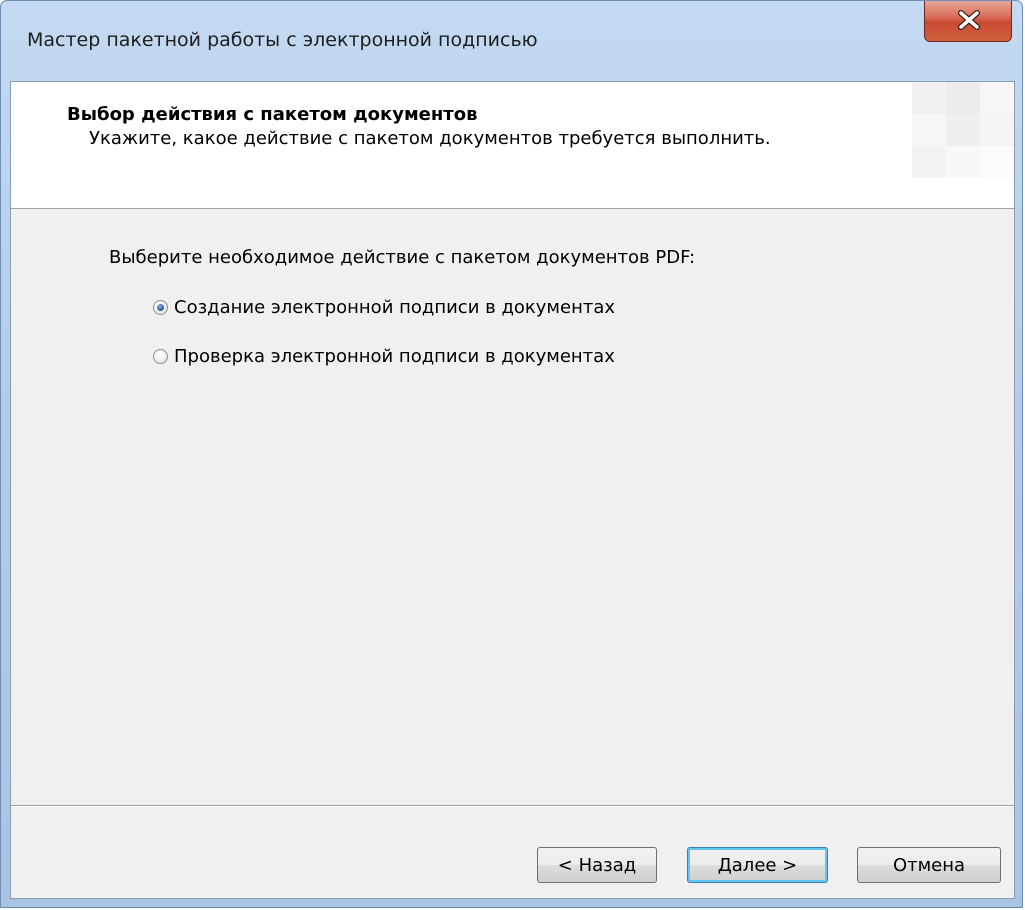  Describe the element at coordinates (512, 806) in the screenshot. I see `footer-separator` at that location.